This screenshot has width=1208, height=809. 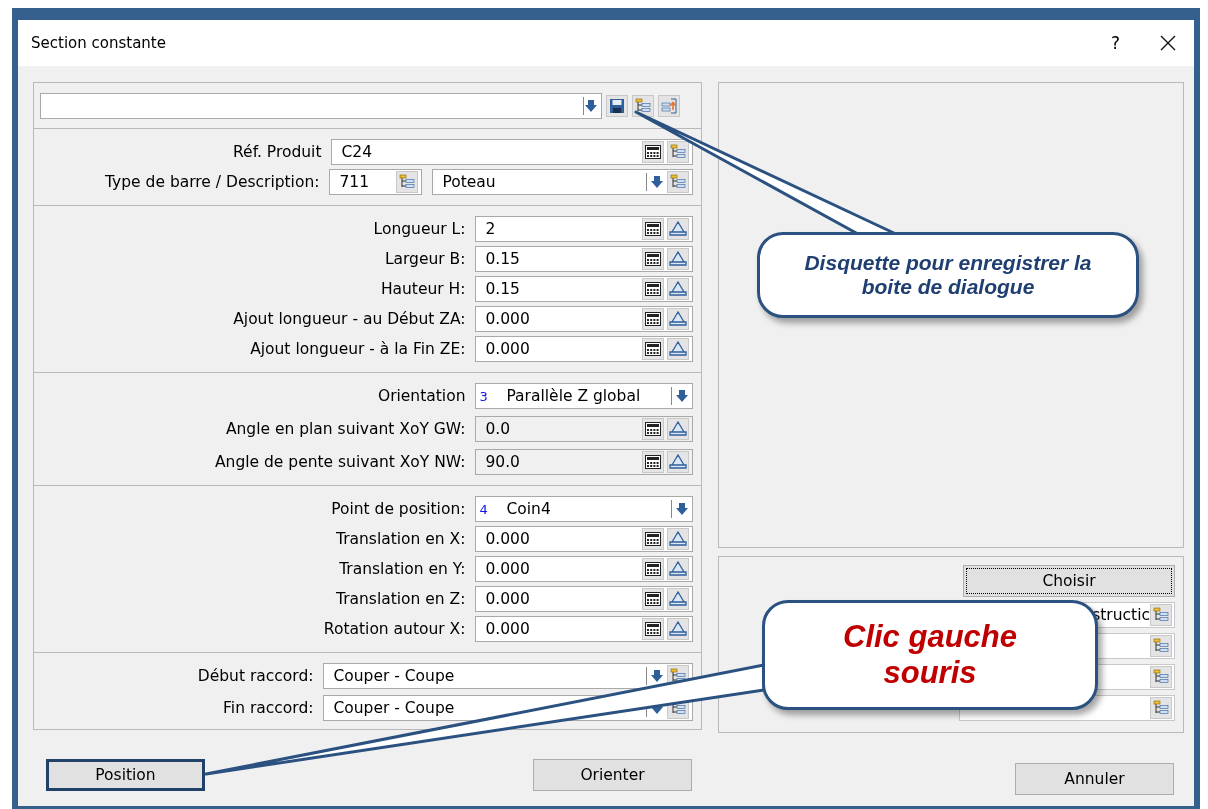 What do you see at coordinates (349, 319) in the screenshot?
I see `field-label: Ajout longueur - au Début ZA:` at bounding box center [349, 319].